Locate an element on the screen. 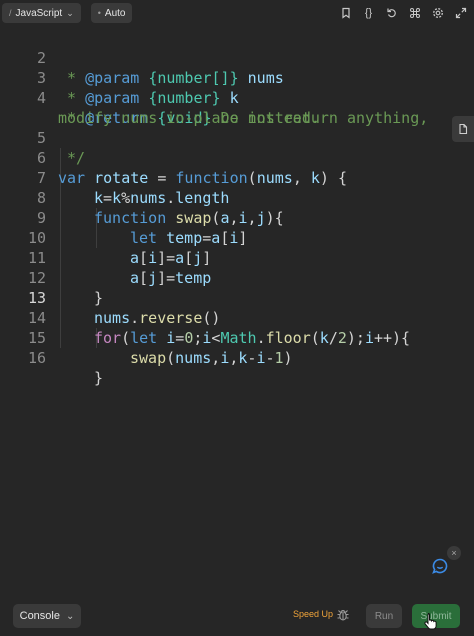  speed-up-link: Speed Up is located at coordinates (313, 614).